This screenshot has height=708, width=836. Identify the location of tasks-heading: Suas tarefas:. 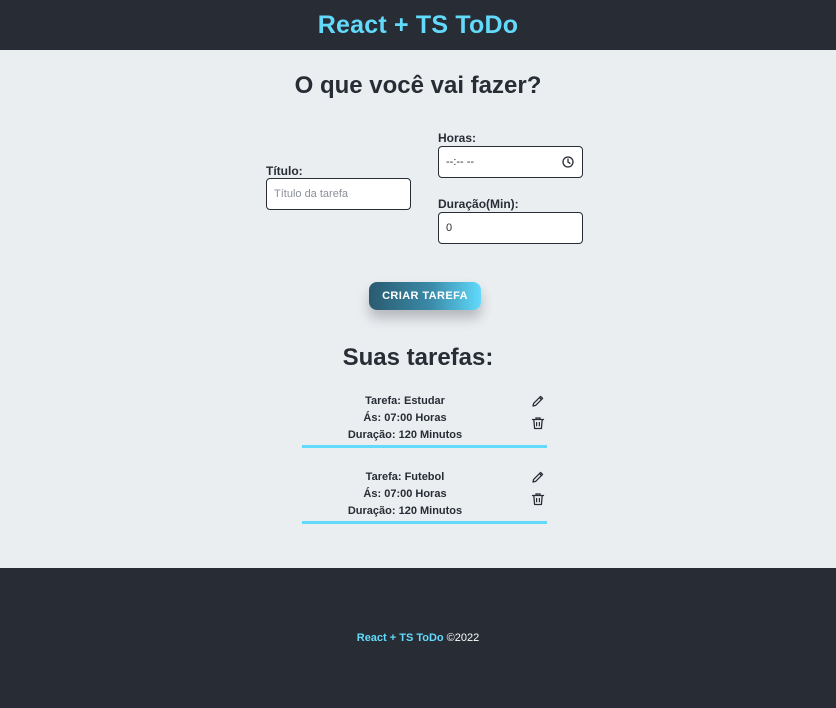
(418, 357).